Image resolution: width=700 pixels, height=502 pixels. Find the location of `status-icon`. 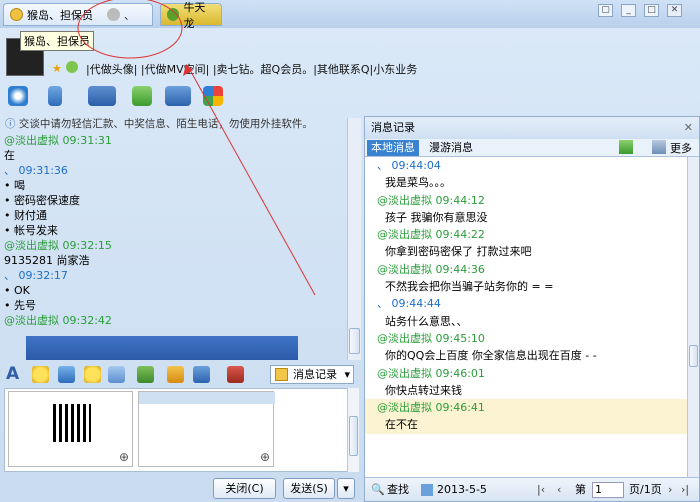

status-icon is located at coordinates (72, 67).